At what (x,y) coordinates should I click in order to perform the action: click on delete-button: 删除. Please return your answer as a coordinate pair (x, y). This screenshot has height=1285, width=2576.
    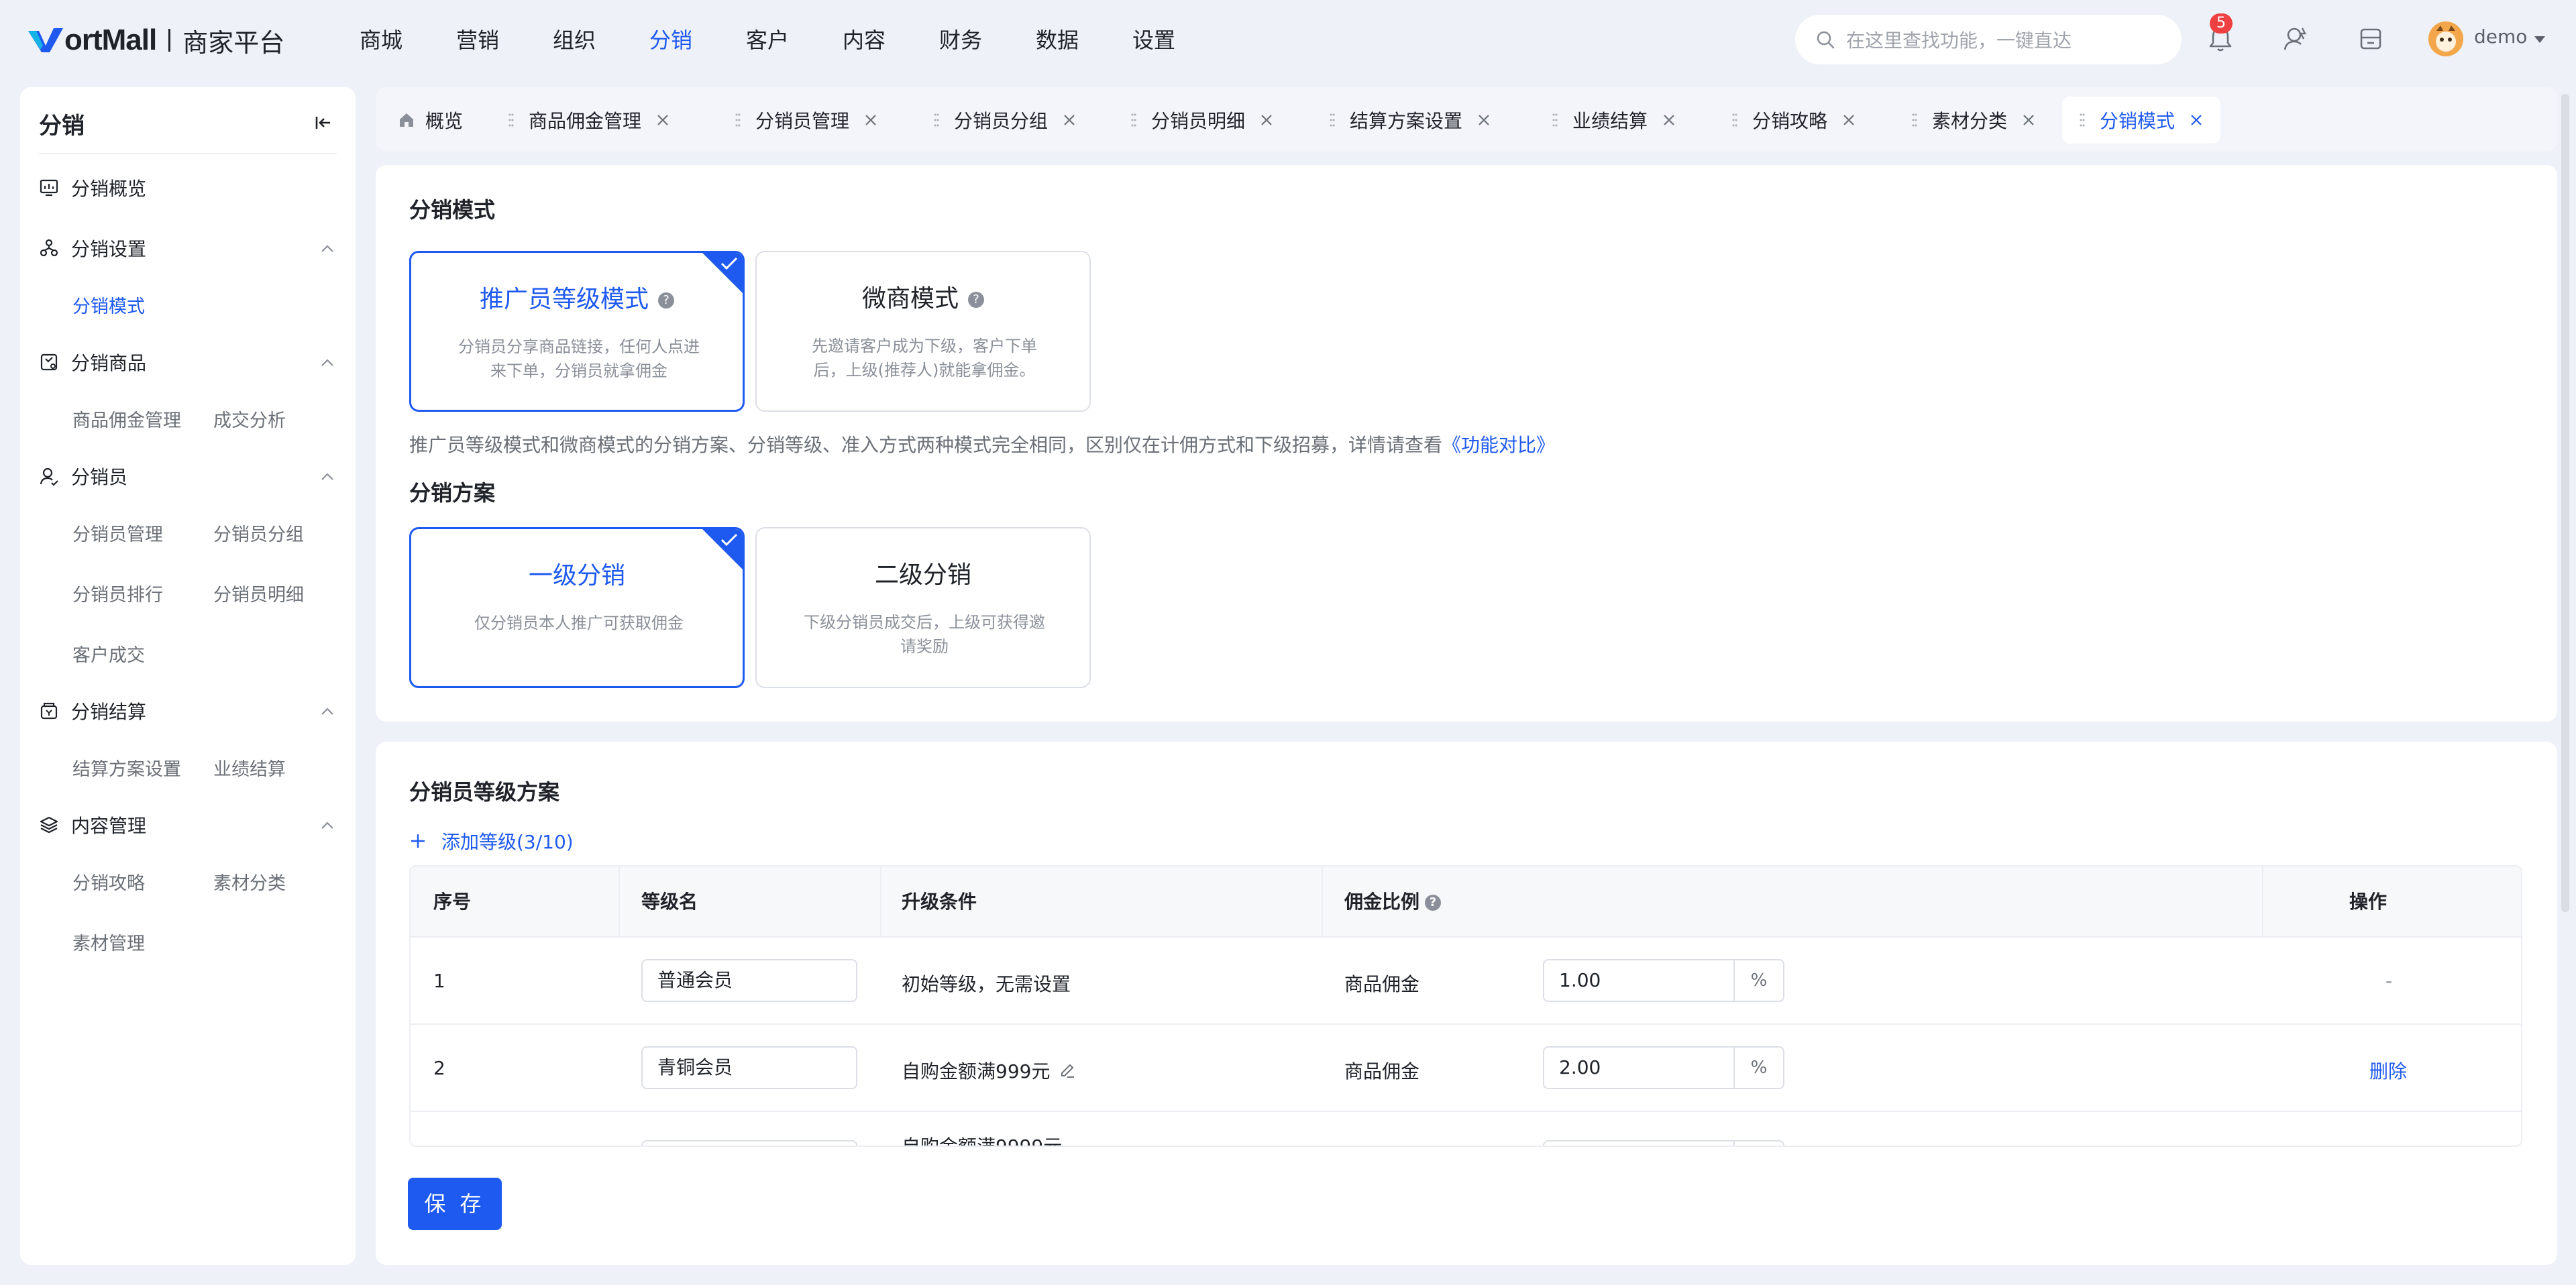
    Looking at the image, I should click on (2388, 1070).